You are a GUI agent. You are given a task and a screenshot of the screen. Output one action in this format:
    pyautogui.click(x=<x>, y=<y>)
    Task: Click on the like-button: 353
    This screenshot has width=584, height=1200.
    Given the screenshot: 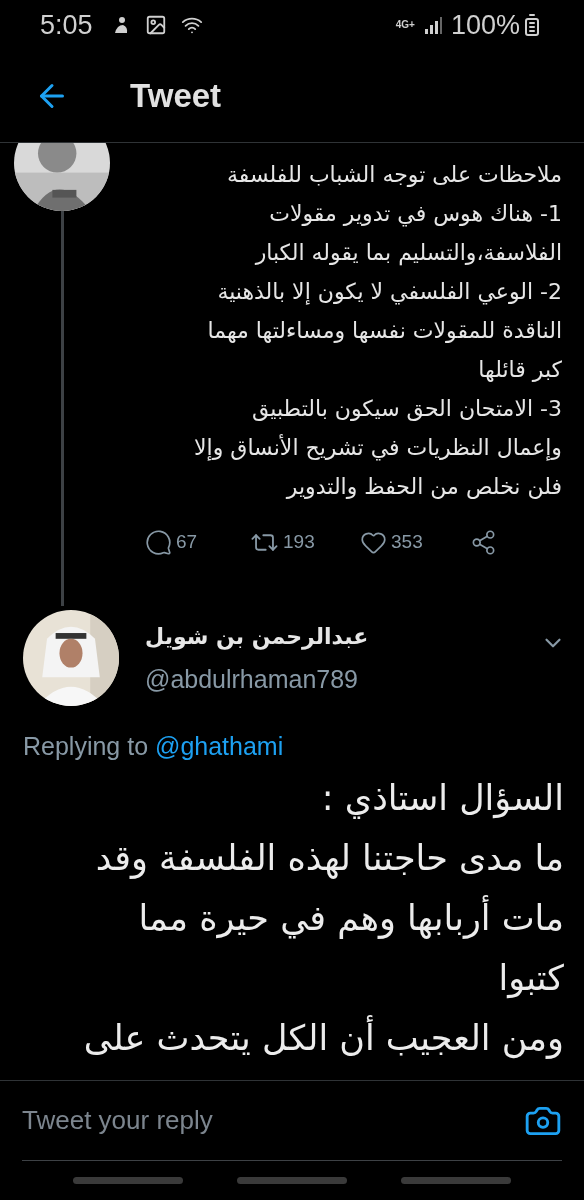 What is the action you would take?
    pyautogui.click(x=415, y=542)
    